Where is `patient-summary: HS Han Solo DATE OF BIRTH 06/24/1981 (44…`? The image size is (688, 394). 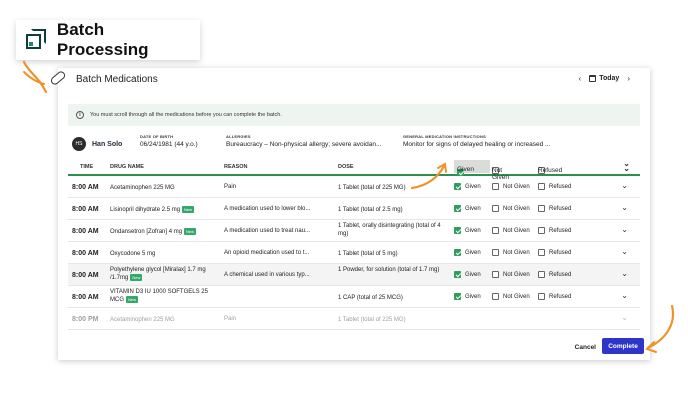
patient-summary: HS Han Solo DATE OF BIRTH 06/24/1981 (44… is located at coordinates (354, 144).